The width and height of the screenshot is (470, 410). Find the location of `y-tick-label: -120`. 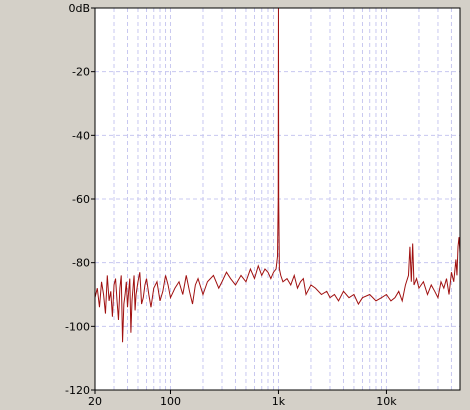

y-tick-label: -120 is located at coordinates (77, 390).